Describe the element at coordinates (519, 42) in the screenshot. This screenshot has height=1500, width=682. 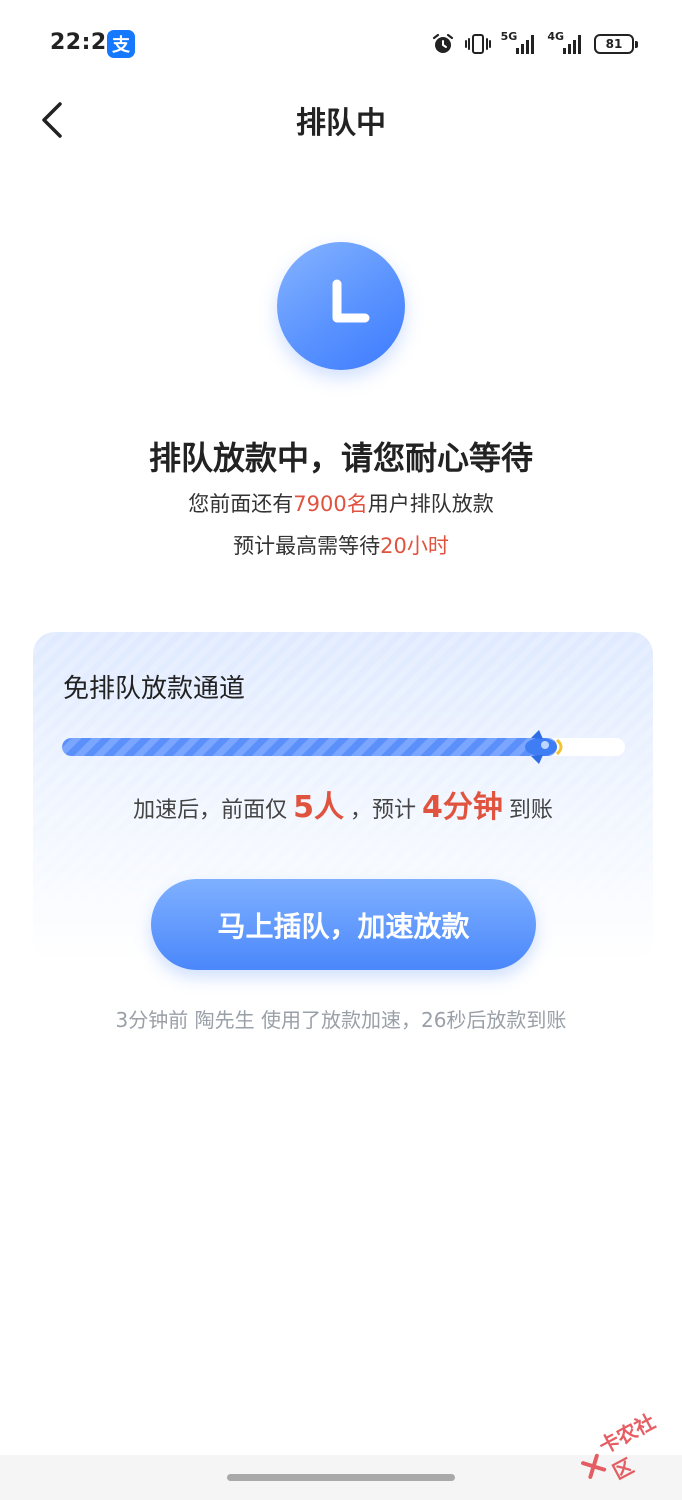
I see `signal-5g-icon: 5G` at that location.